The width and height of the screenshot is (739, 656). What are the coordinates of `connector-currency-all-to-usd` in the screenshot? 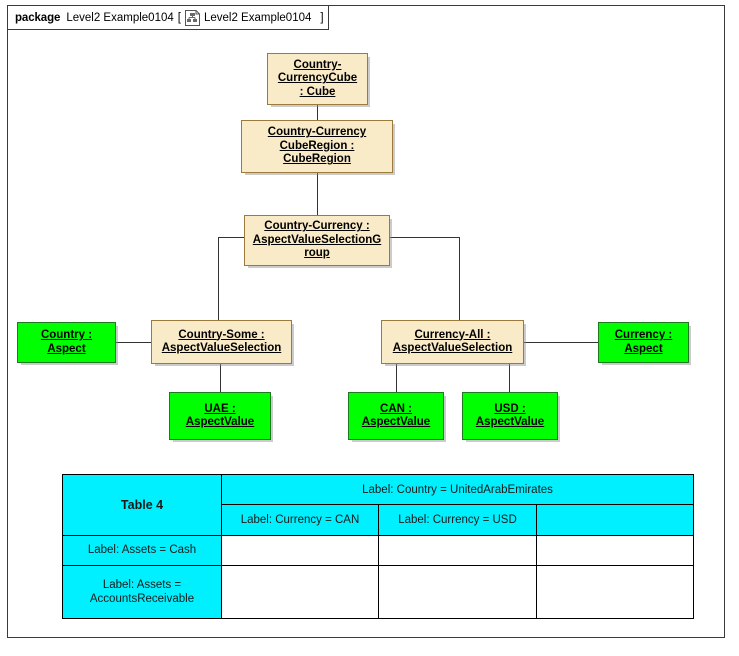 It's located at (509, 378).